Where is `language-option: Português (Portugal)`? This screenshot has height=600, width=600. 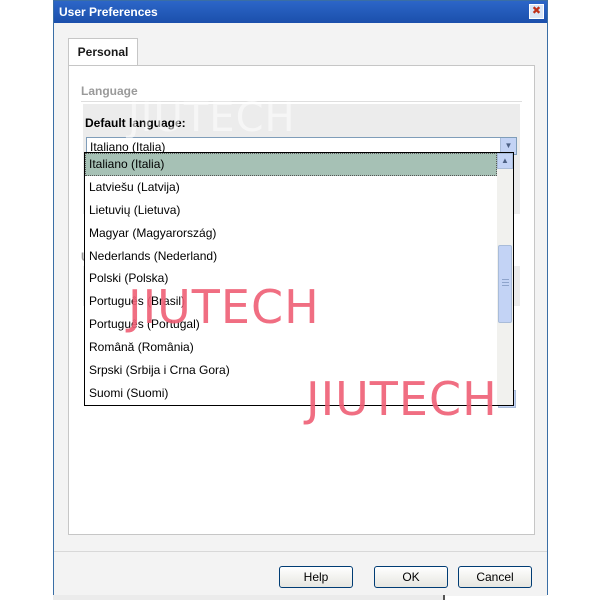 language-option: Português (Portugal) is located at coordinates (291, 324).